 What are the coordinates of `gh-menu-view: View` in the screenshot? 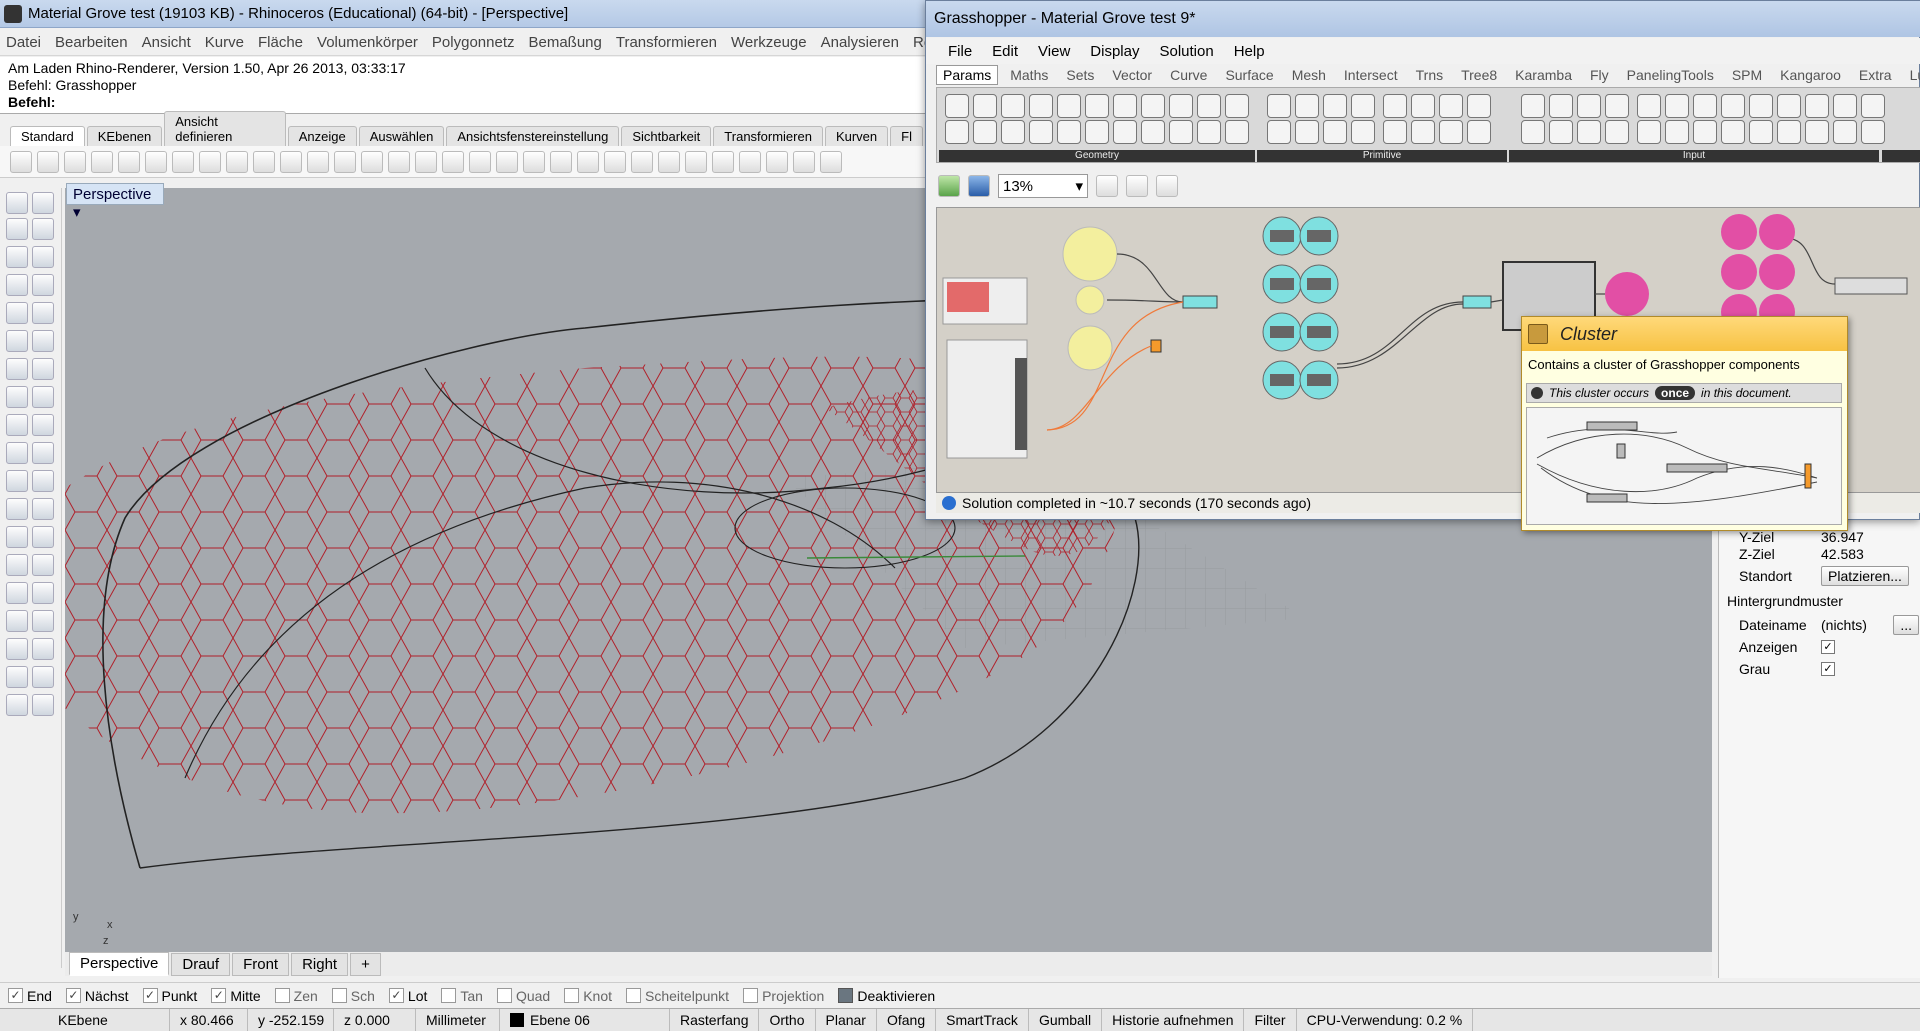 It's located at (1054, 51).